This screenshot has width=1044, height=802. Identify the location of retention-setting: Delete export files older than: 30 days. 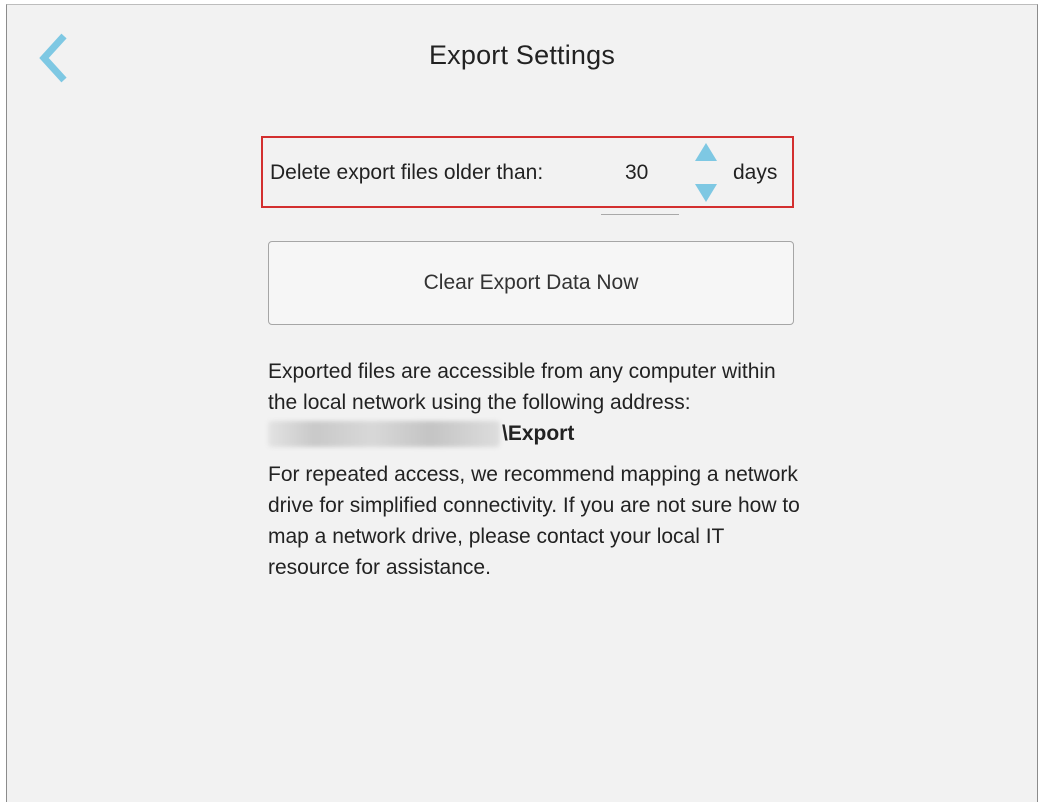
(527, 175).